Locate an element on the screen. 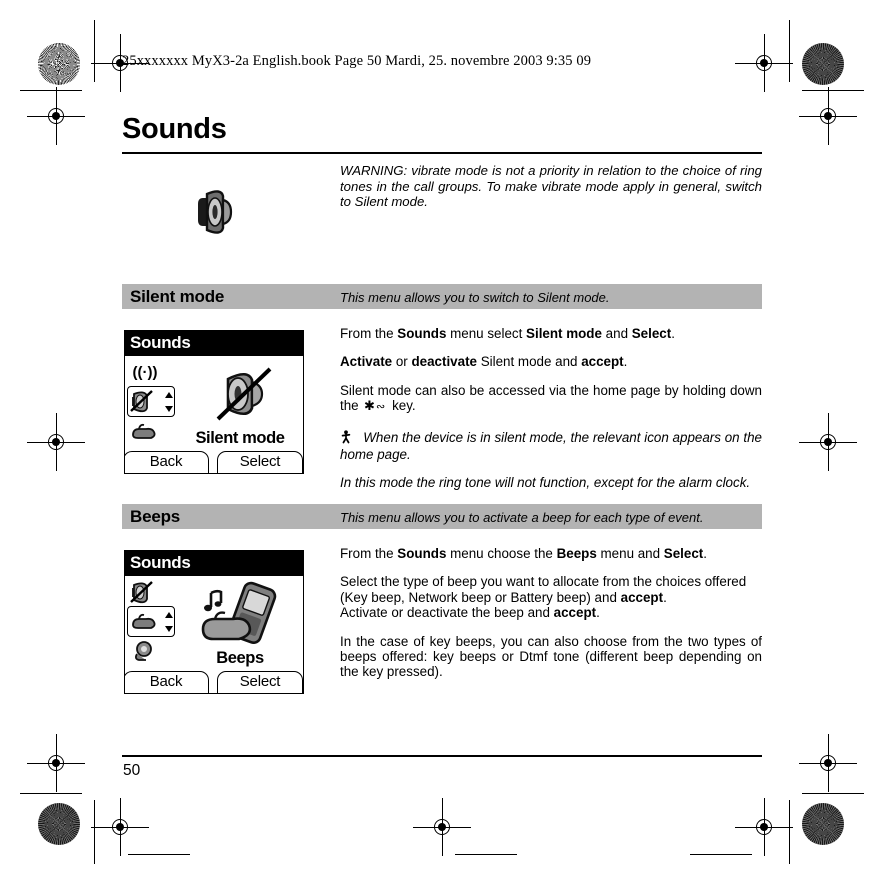  registration-target-upper-left is located at coordinates (56, 116).